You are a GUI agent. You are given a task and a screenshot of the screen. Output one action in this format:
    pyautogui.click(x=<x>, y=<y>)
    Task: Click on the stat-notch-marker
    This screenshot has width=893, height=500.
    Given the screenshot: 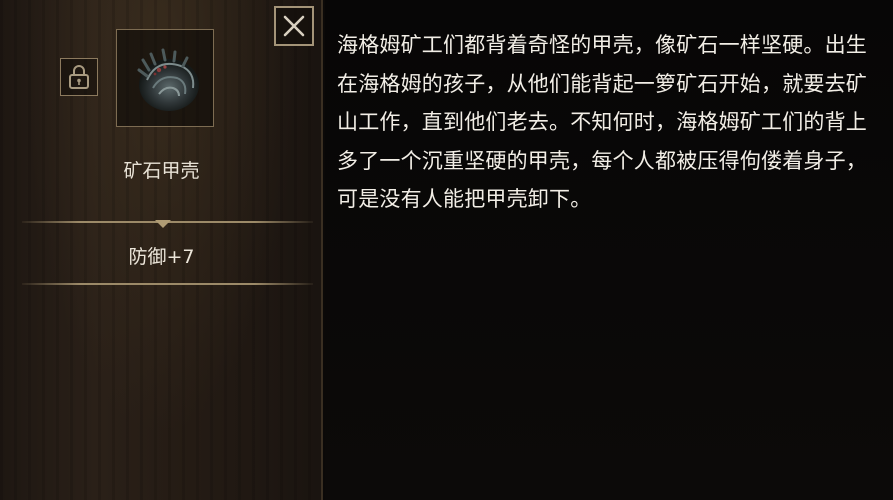 What is the action you would take?
    pyautogui.click(x=163, y=224)
    